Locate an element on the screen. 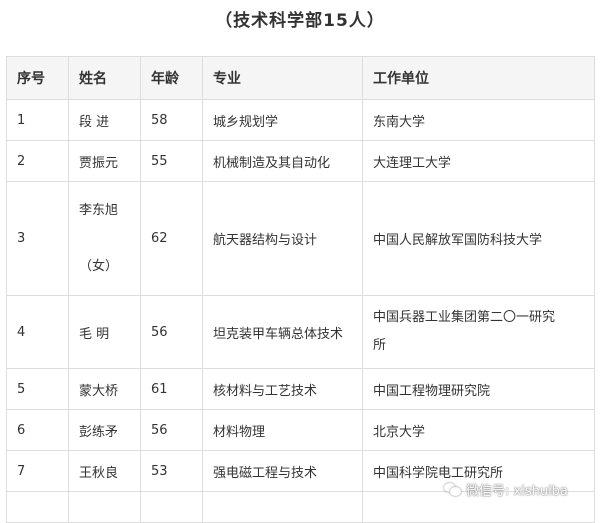 The height and width of the screenshot is (523, 600). table-header-row: 序号 姓名 年龄 专业 工作单位 is located at coordinates (300, 78).